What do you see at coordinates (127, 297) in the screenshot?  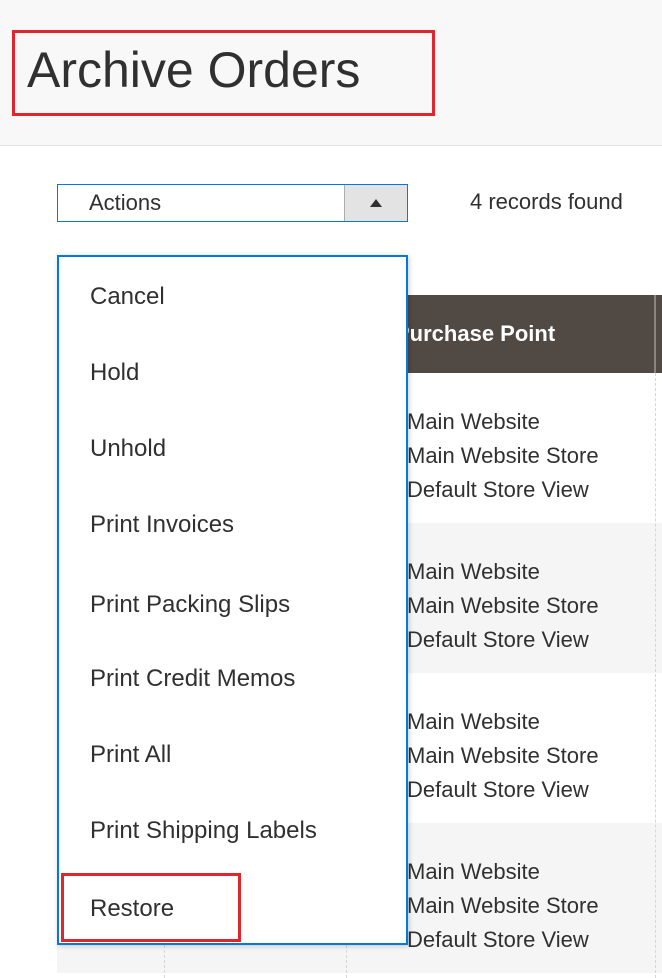 I see `menu-item-cancel: Cancel` at bounding box center [127, 297].